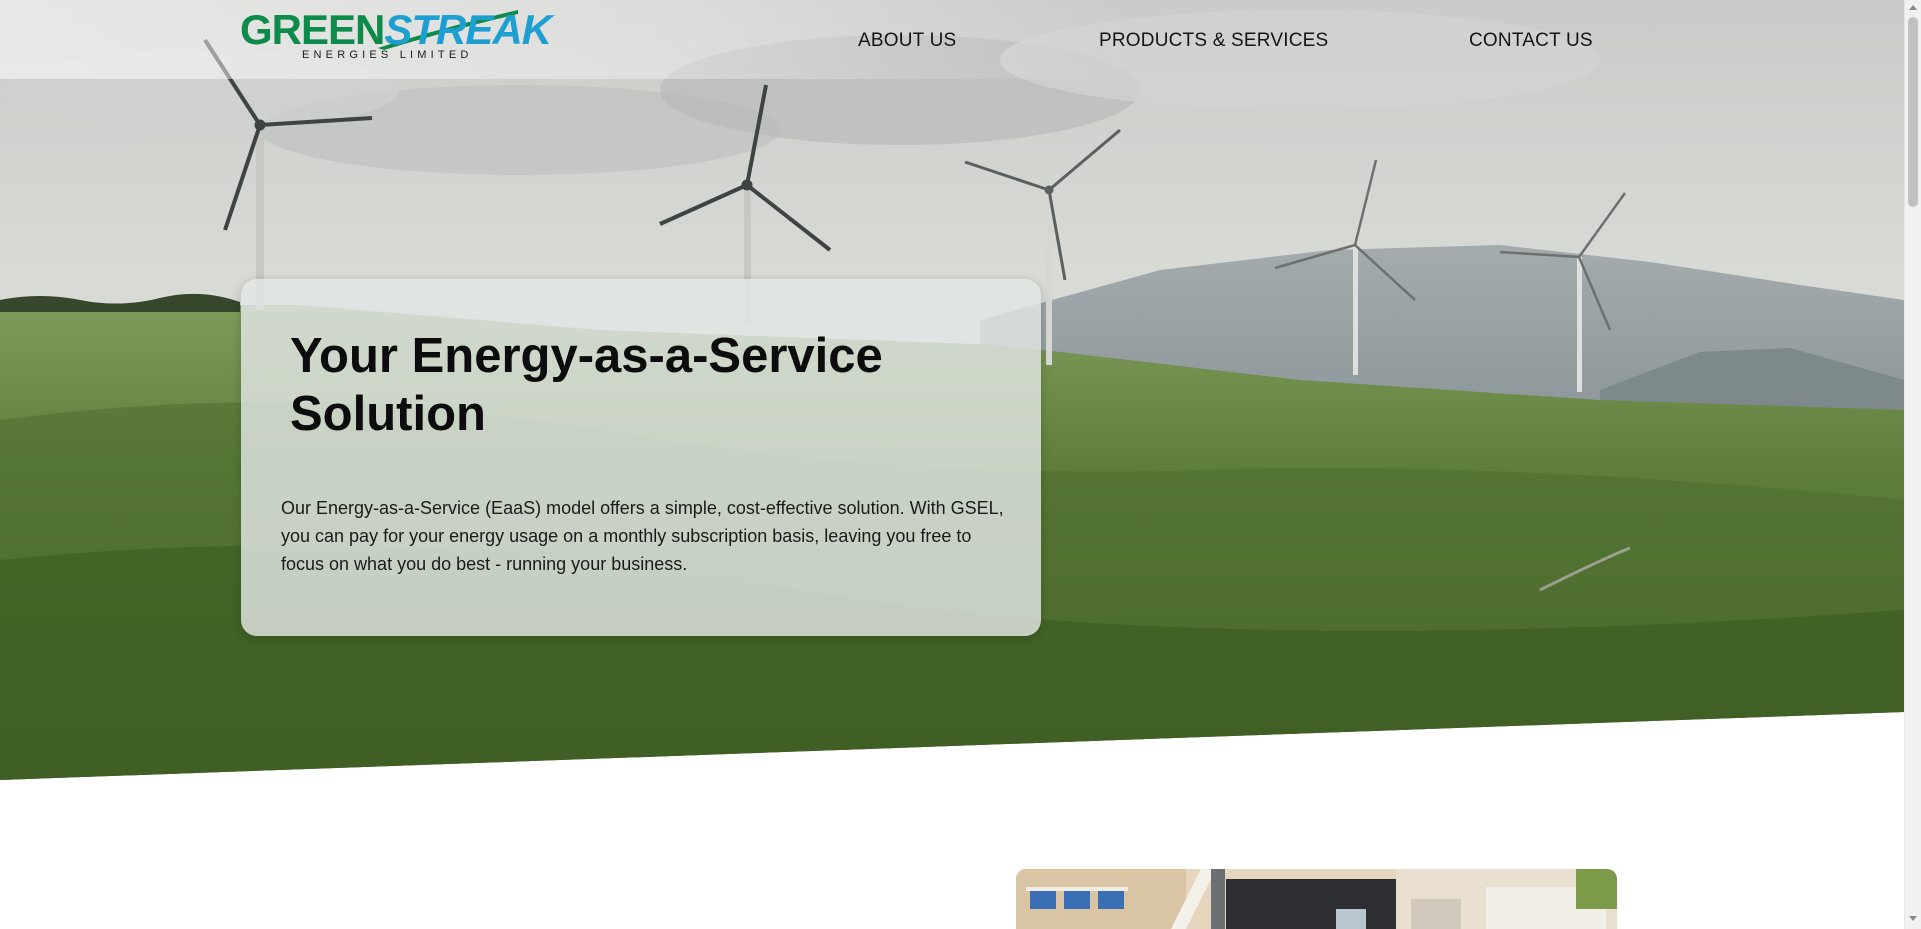  I want to click on hero-title: Your Energy-as-a-Service Solution, so click(586, 385).